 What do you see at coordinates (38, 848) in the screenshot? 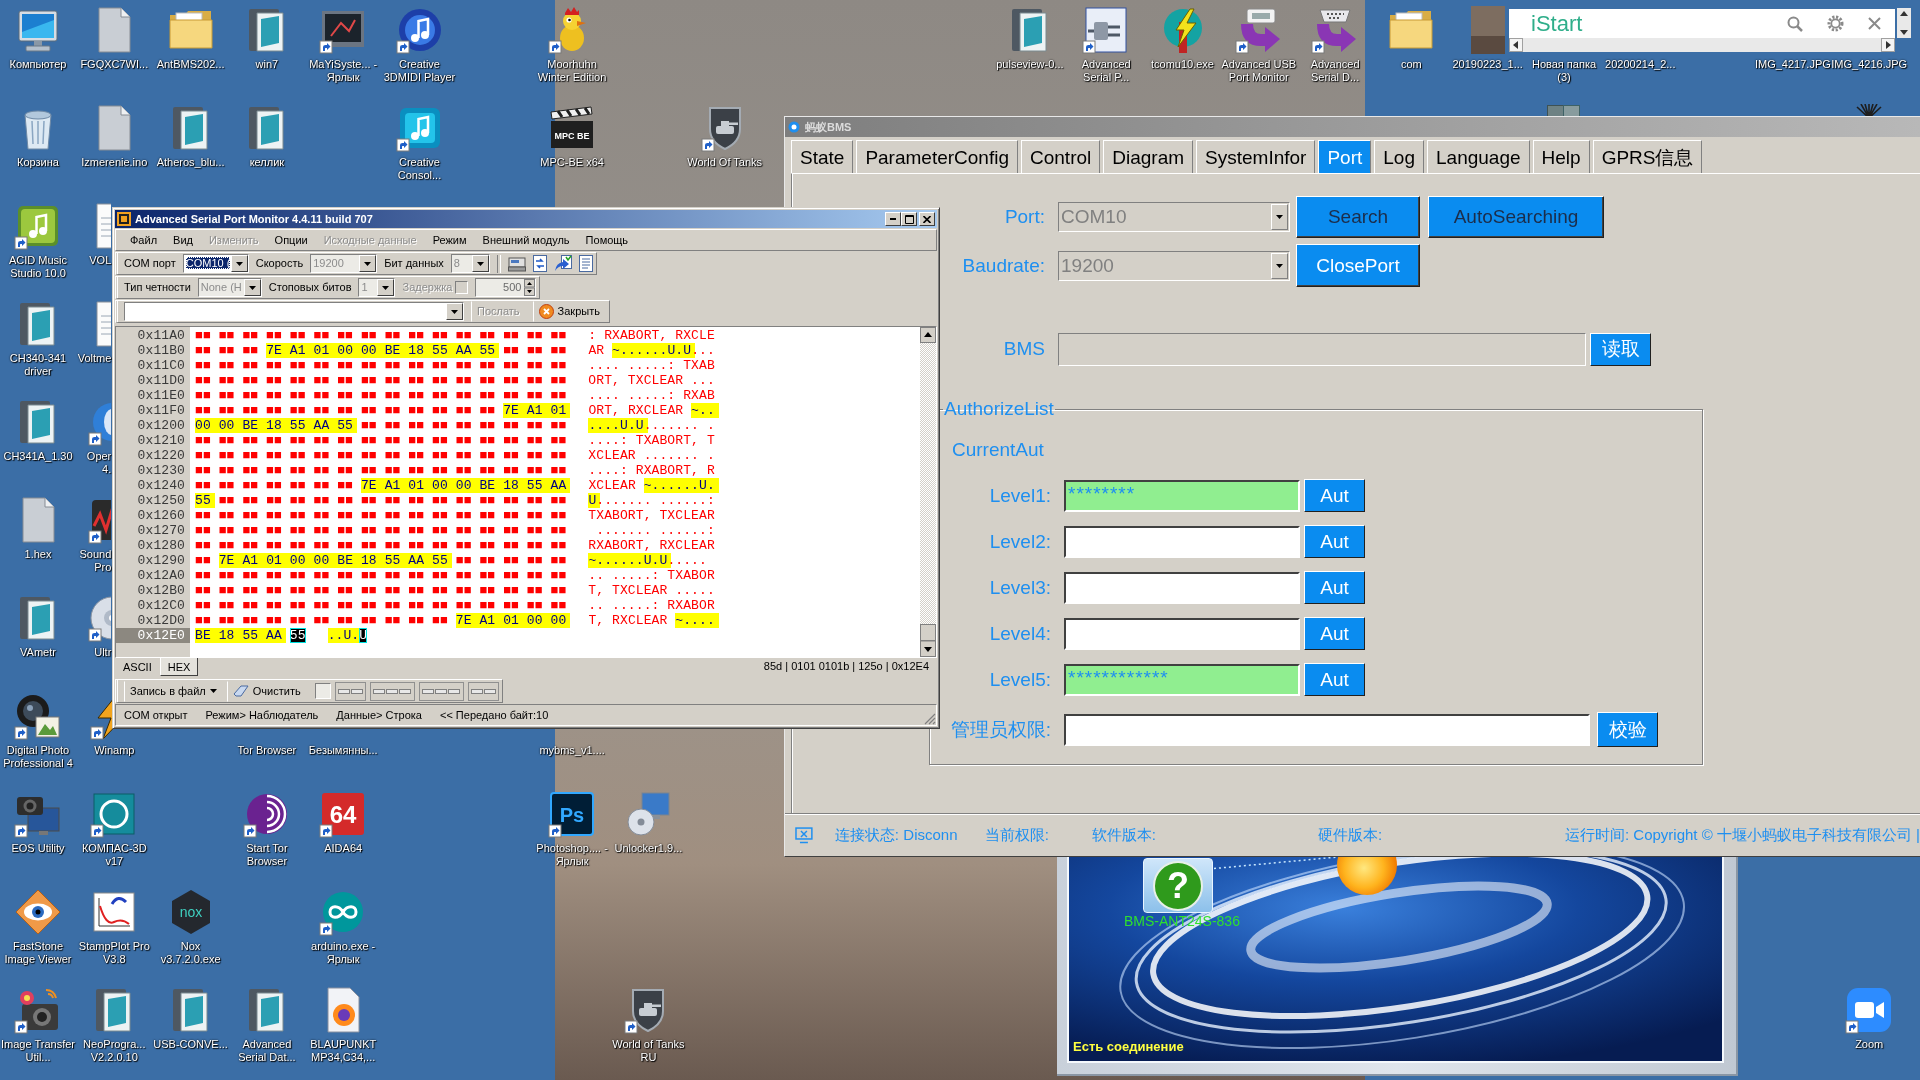
I see `icon-label: EOS Utility` at bounding box center [38, 848].